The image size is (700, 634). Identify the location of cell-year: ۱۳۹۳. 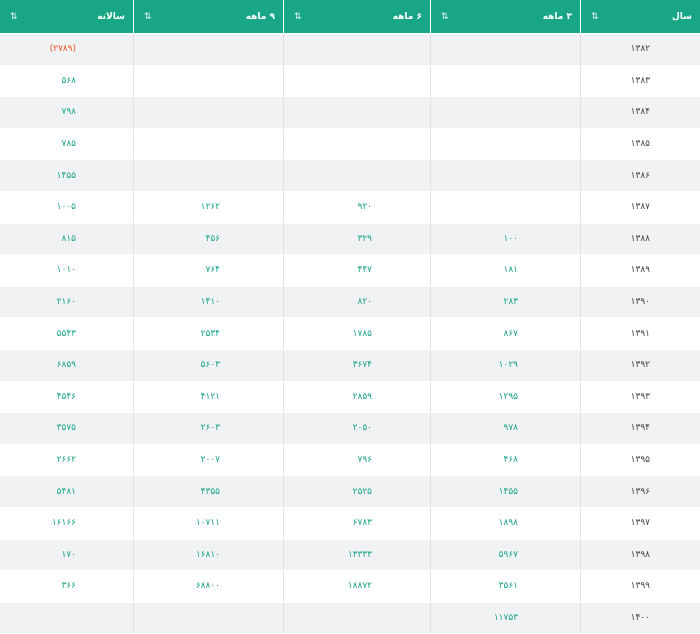
(640, 397).